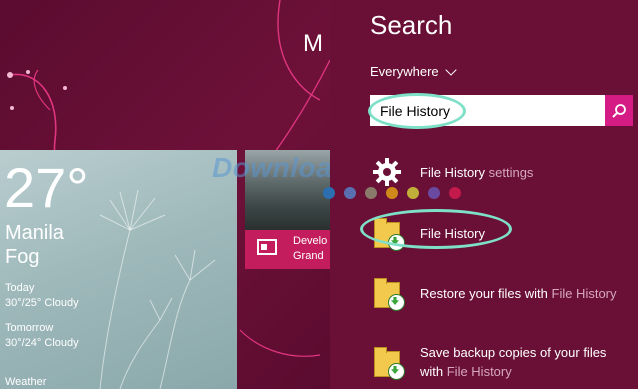  Describe the element at coordinates (287, 249) in the screenshot. I see `news-tile-bar: Develo Grand` at that location.